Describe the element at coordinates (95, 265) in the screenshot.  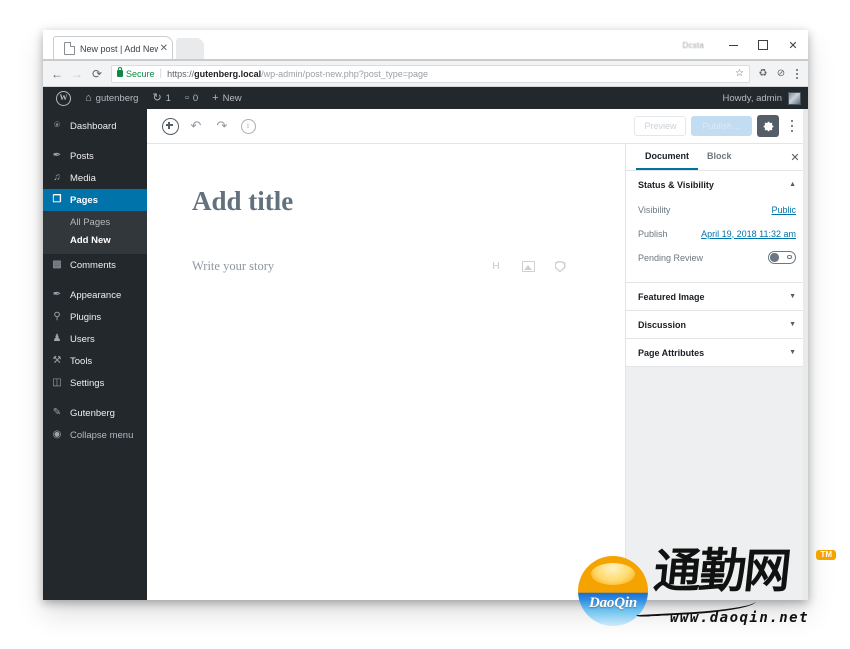
I see `sidebar-item-comments: ▩ Comments` at that location.